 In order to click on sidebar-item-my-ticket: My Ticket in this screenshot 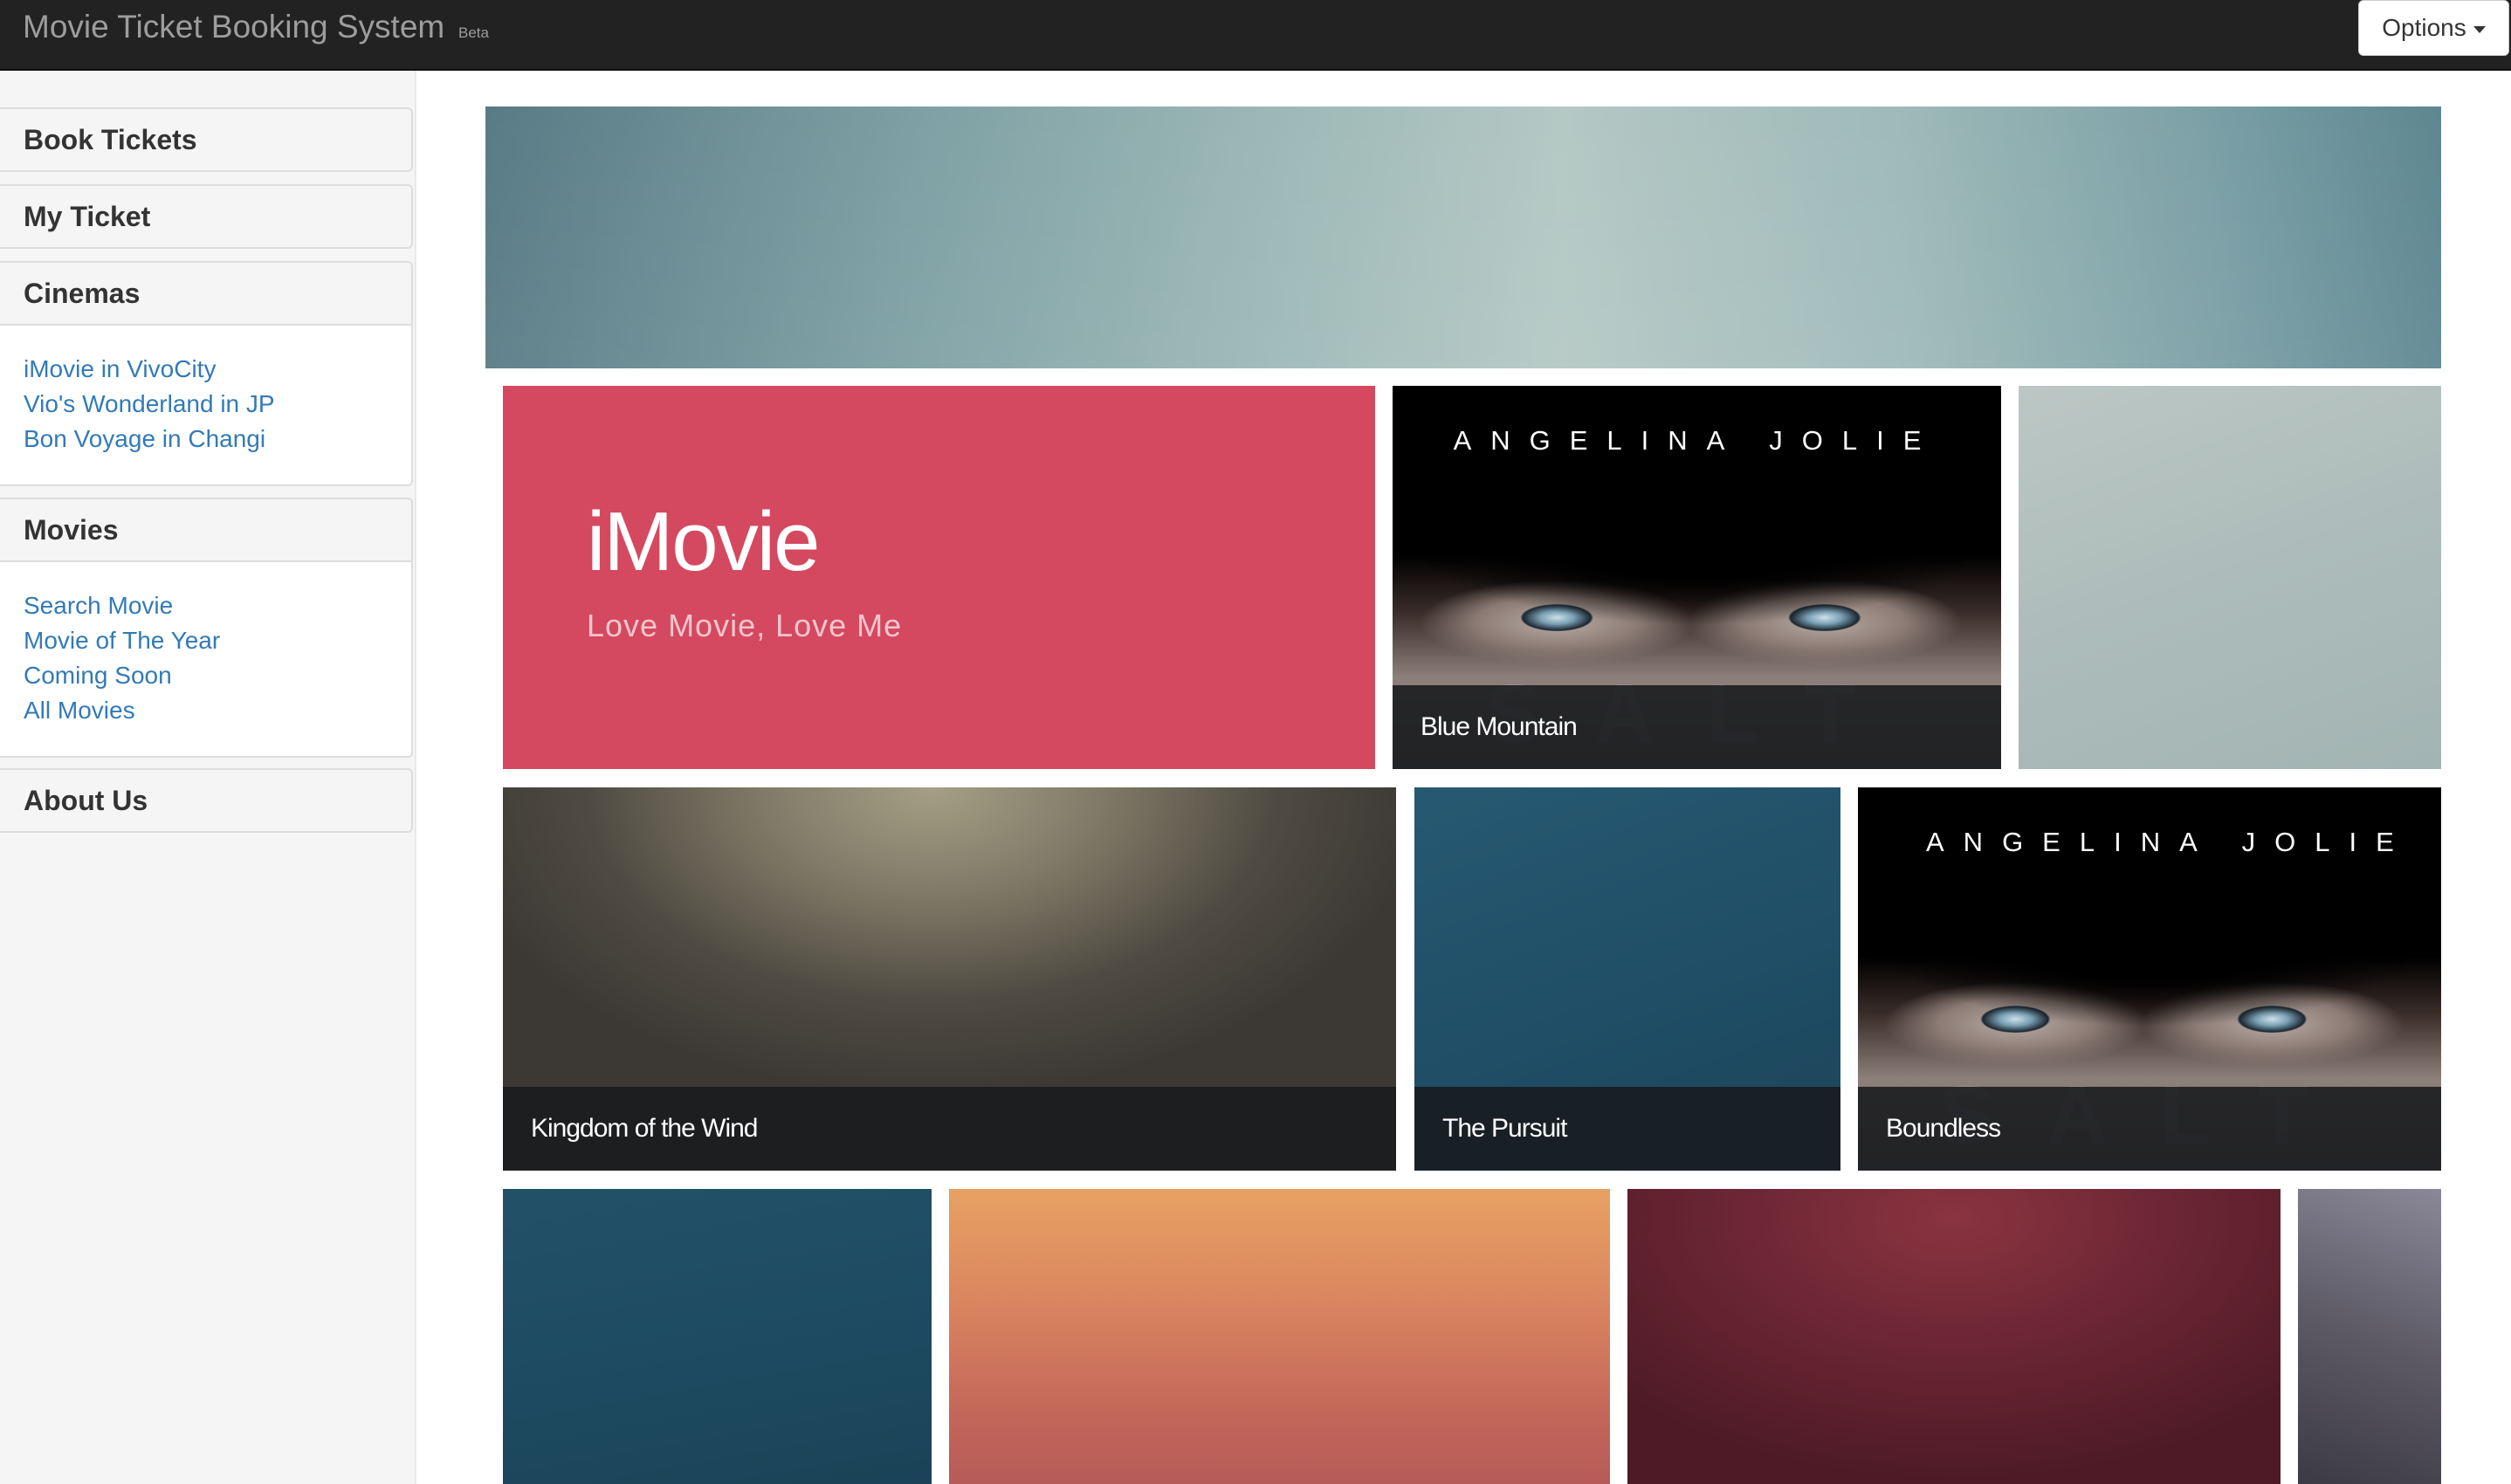, I will do `click(207, 216)`.